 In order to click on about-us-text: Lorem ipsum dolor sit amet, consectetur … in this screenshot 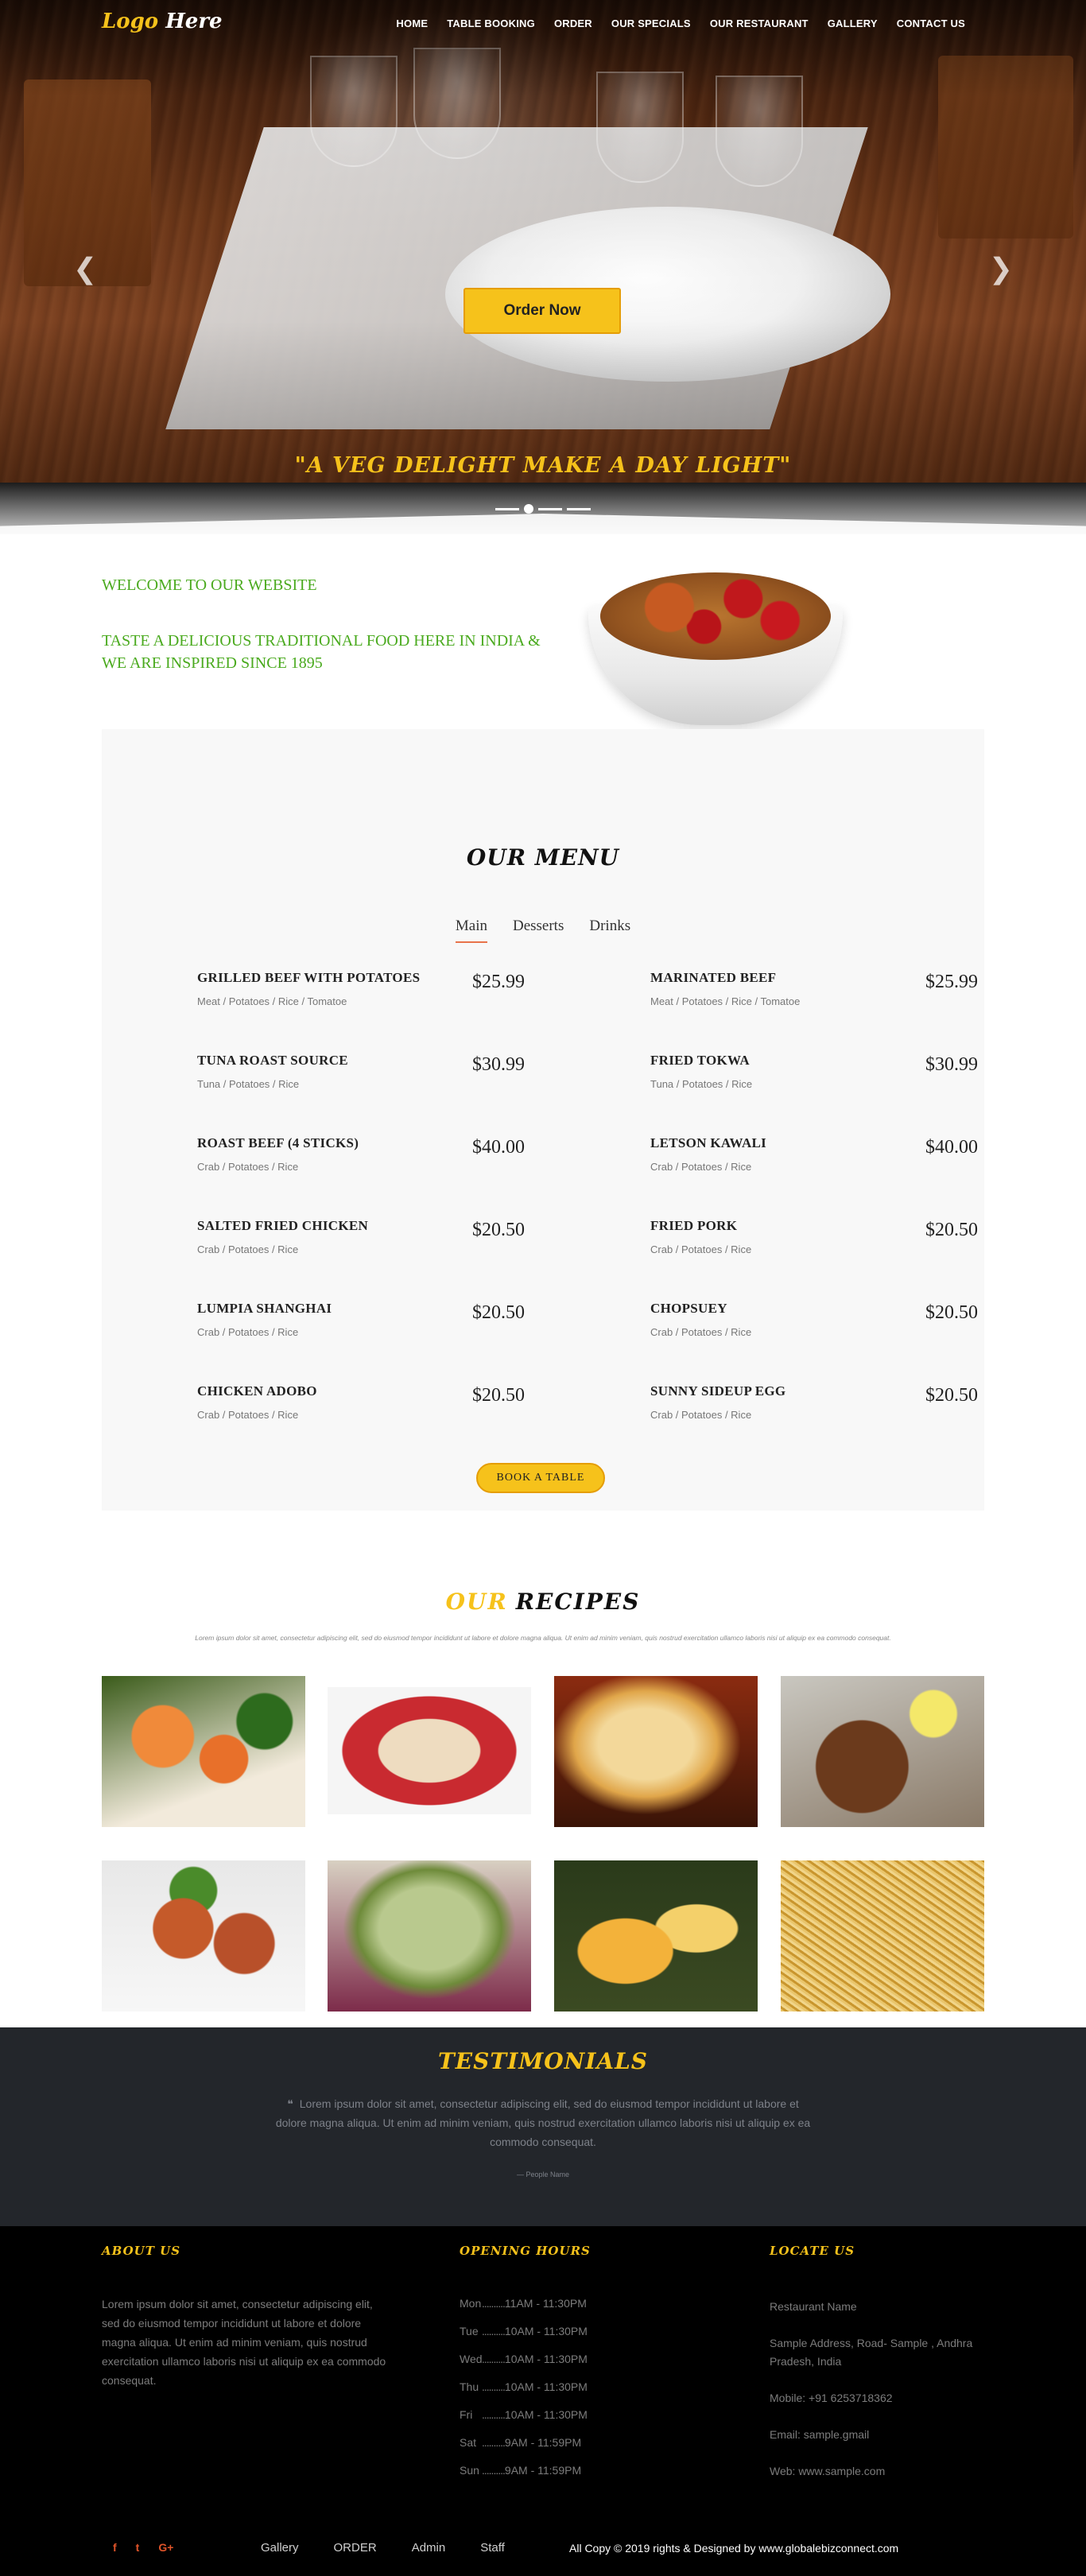, I will do `click(244, 2342)`.